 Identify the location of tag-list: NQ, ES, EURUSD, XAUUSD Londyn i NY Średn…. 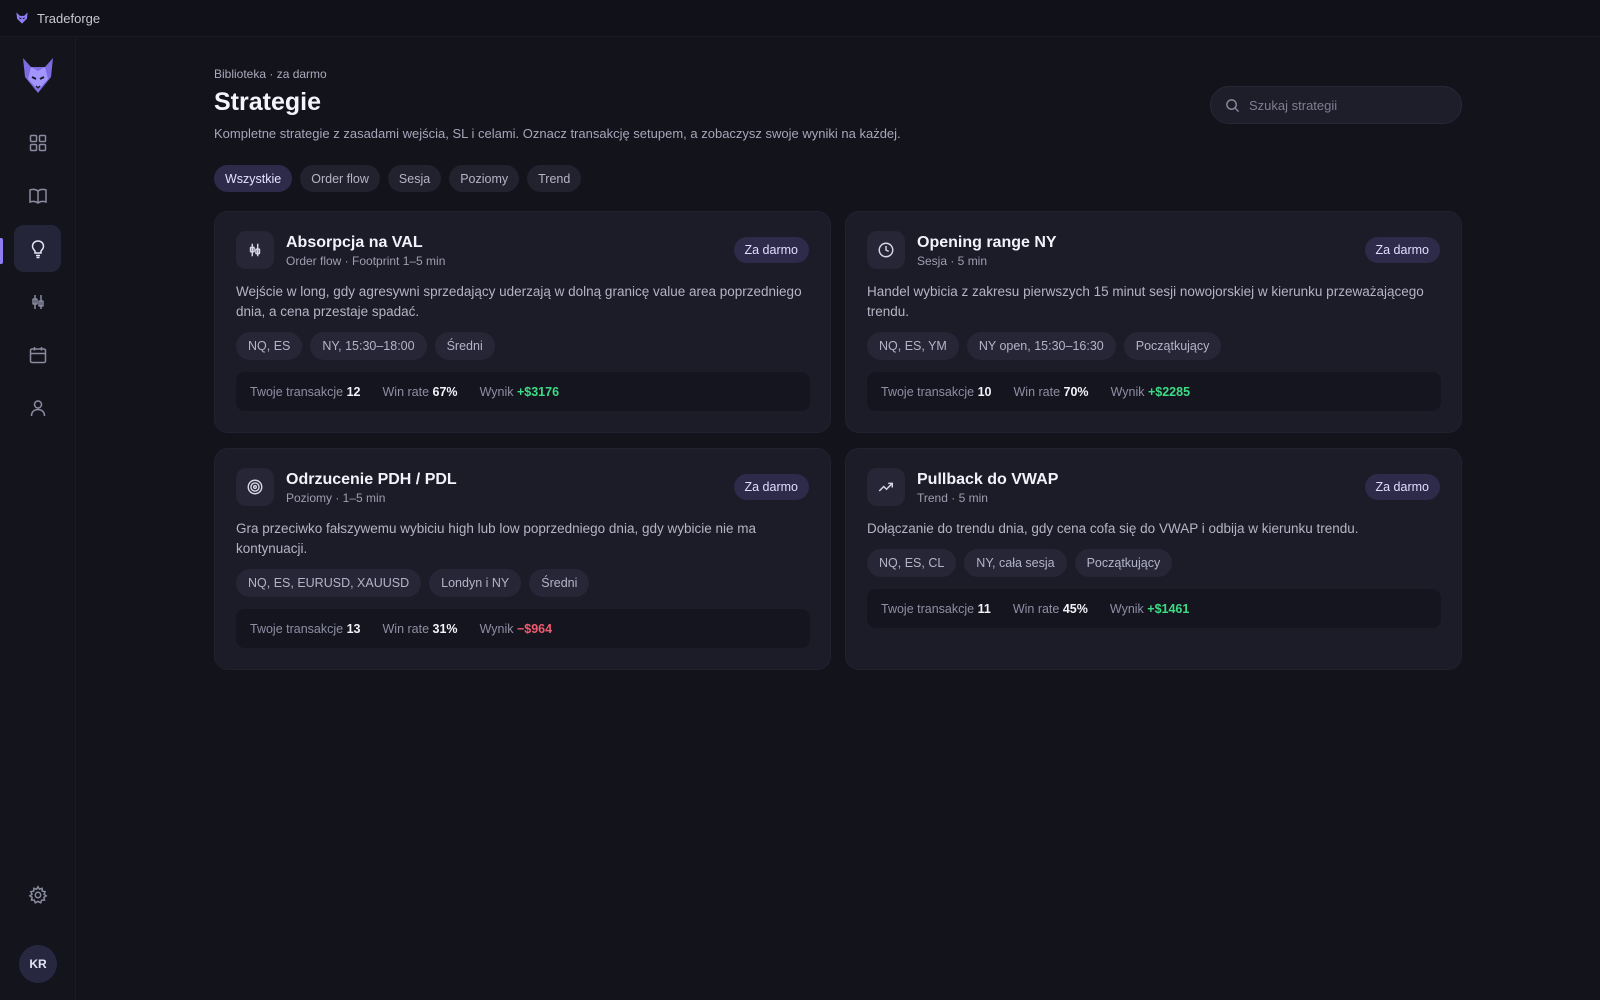
(413, 583).